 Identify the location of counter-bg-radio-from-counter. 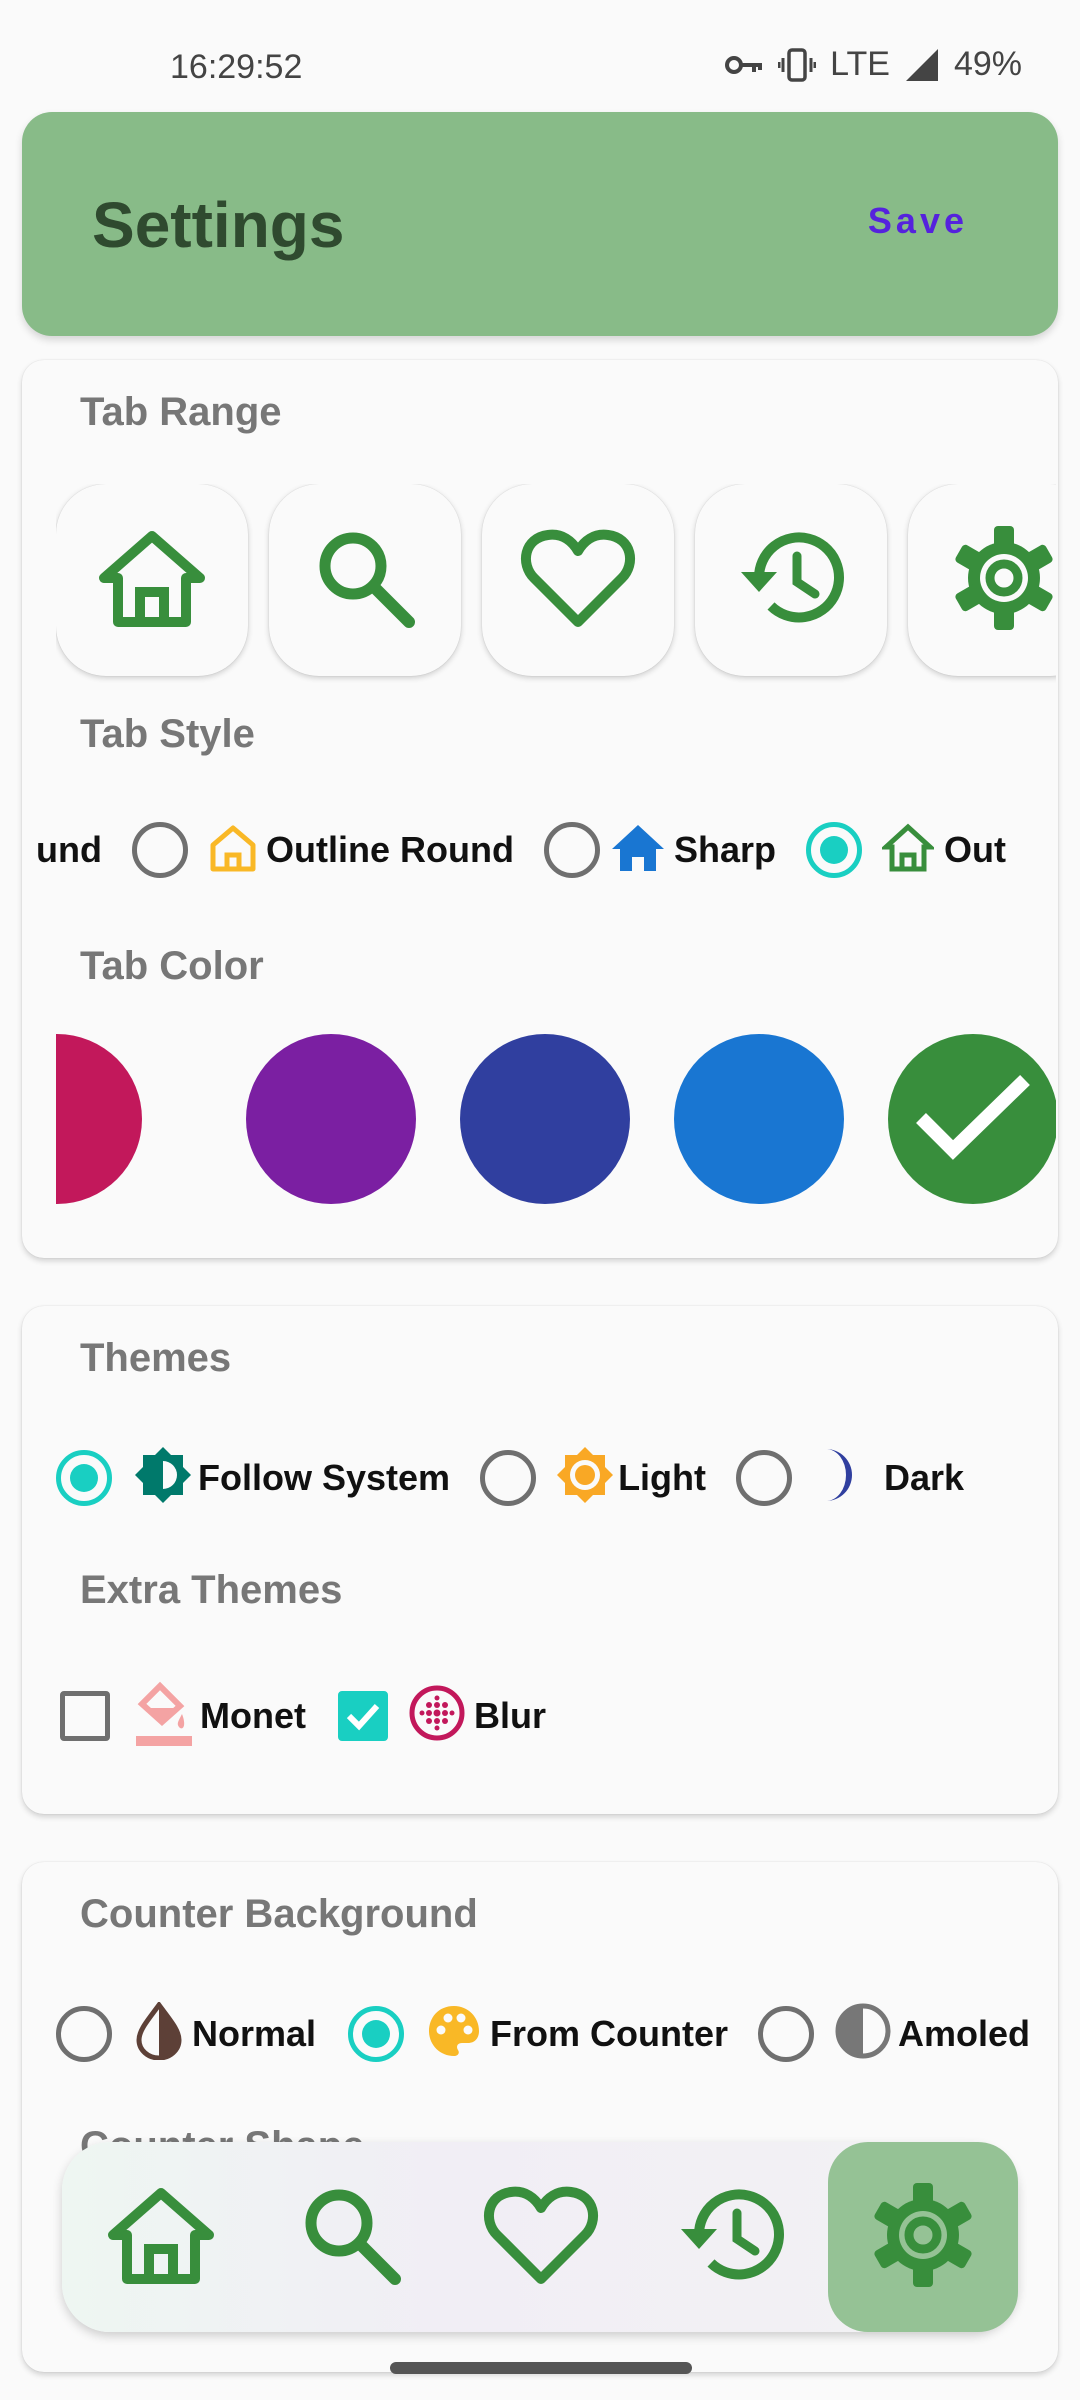
(376, 2033).